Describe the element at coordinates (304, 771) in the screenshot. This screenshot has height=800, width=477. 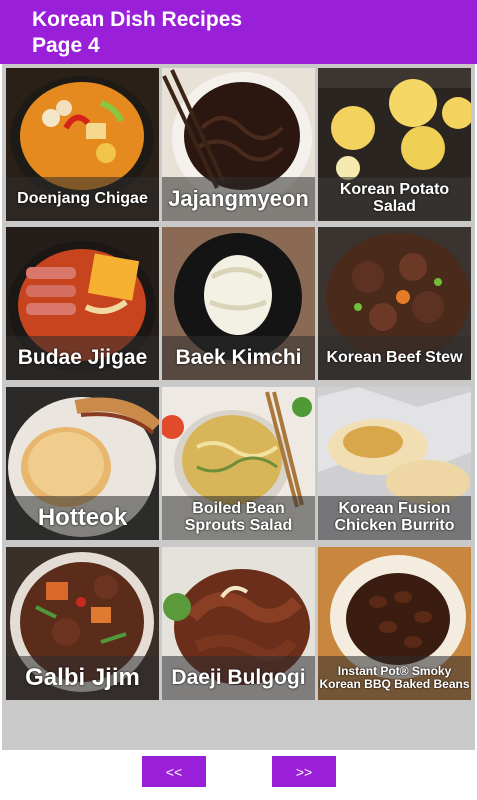
I see `next-page-button: >>` at that location.